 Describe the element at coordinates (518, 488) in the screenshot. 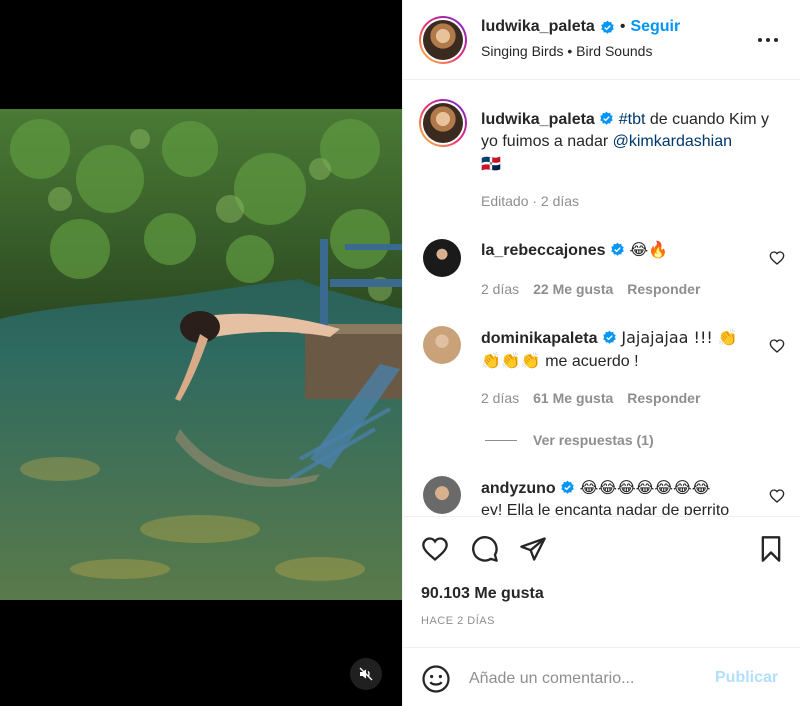

I see `comment-username: andyzuno` at that location.